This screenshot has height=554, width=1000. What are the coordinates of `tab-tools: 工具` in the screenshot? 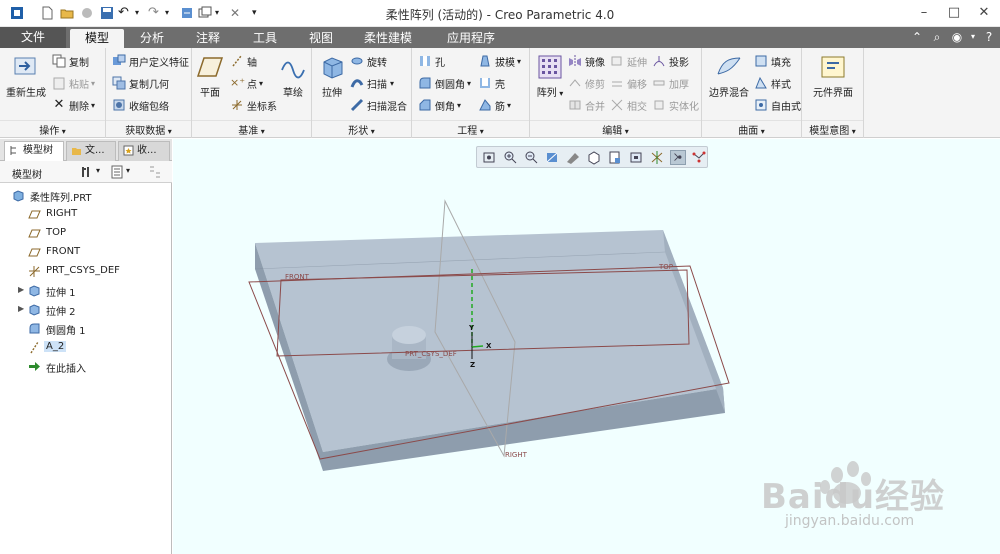 It's located at (265, 38).